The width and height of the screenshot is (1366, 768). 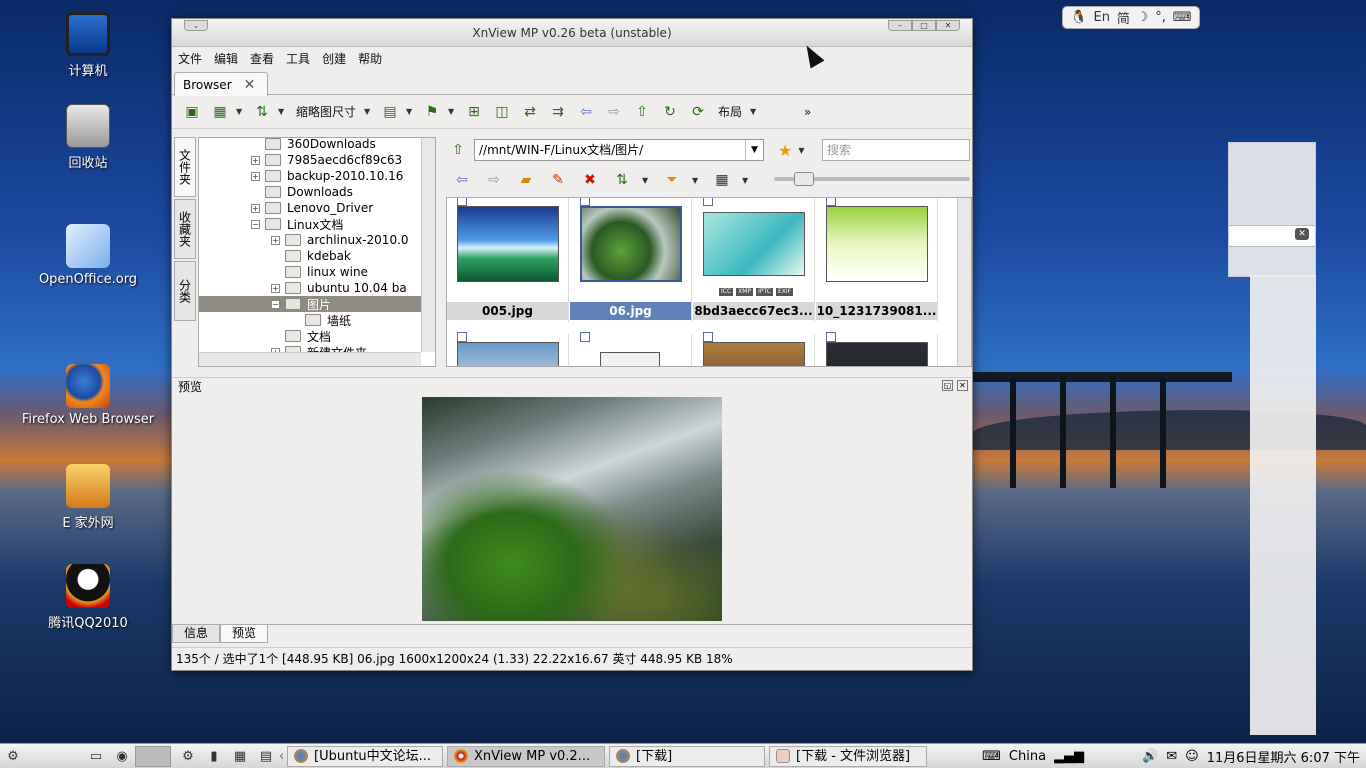 What do you see at coordinates (390, 112) in the screenshot?
I see `numbering-icon: ▤` at bounding box center [390, 112].